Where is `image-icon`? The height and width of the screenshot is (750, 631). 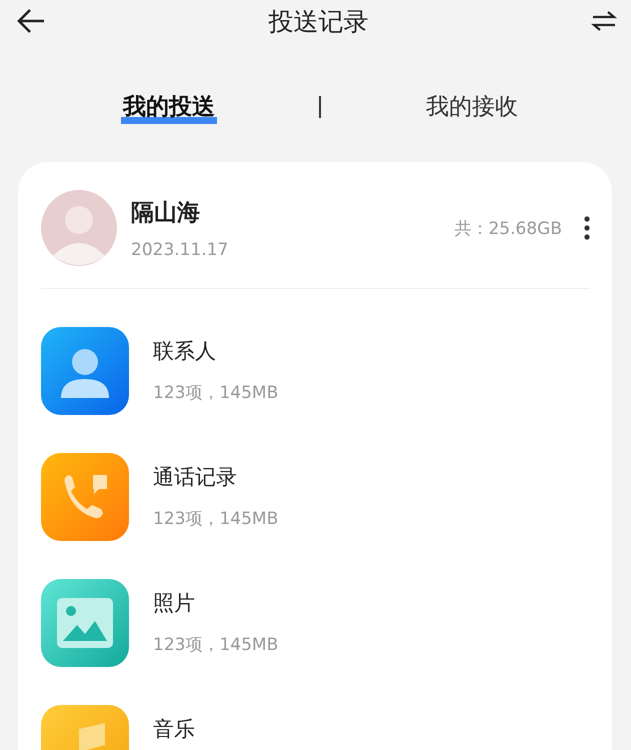
image-icon is located at coordinates (85, 623).